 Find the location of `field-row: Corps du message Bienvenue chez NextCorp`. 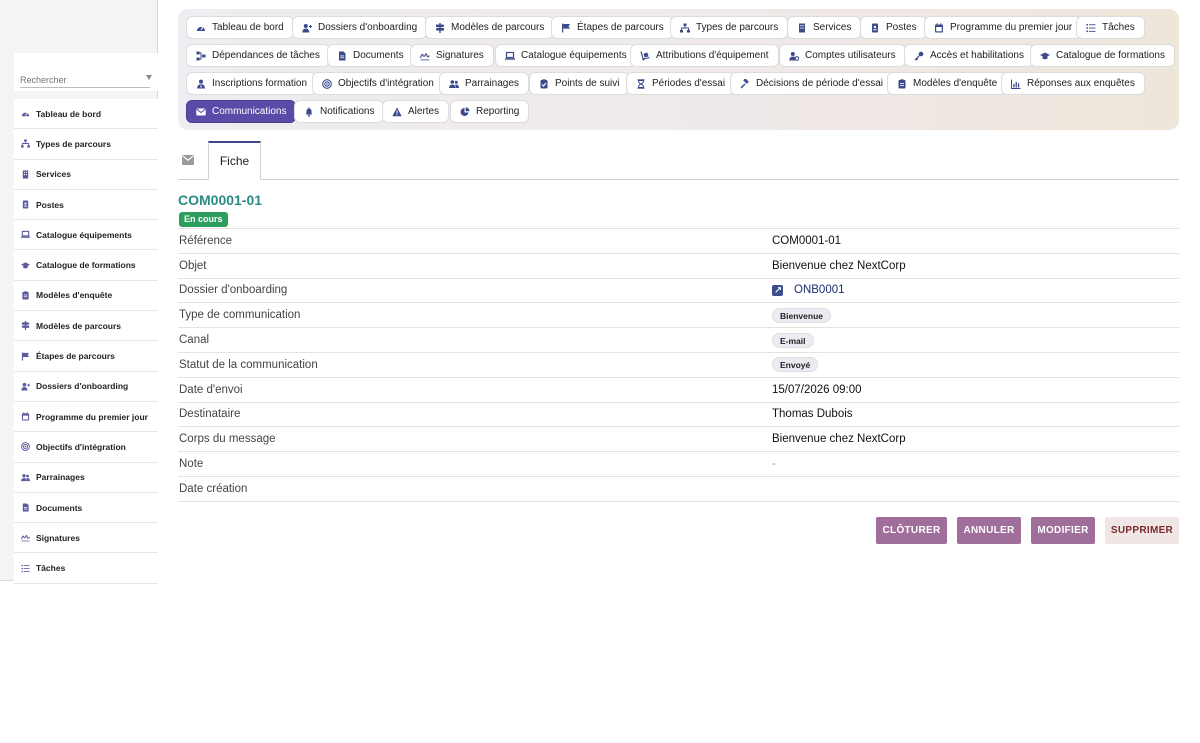

field-row: Corps du message Bienvenue chez NextCorp is located at coordinates (678, 440).